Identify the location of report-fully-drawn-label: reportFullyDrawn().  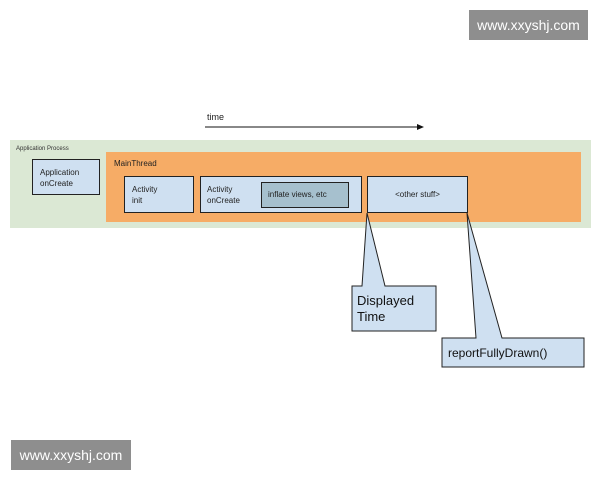
(498, 353).